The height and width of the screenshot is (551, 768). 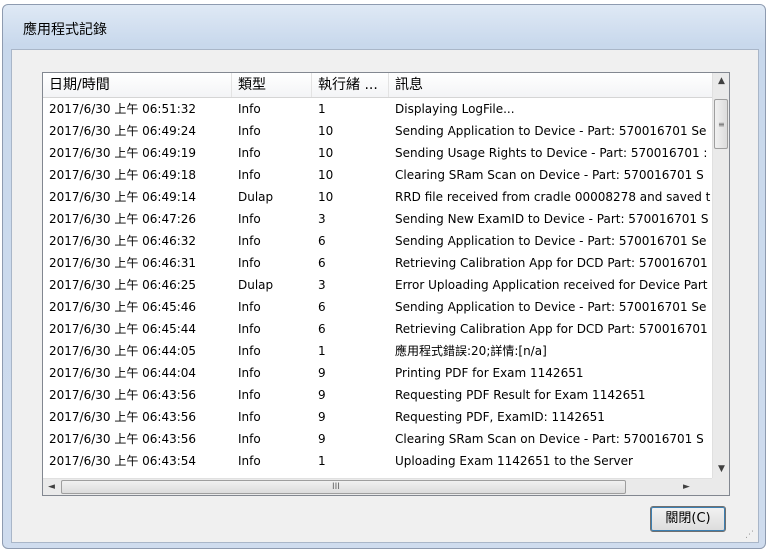 What do you see at coordinates (749, 535) in the screenshot?
I see `resize-grip-icon: ⋰` at bounding box center [749, 535].